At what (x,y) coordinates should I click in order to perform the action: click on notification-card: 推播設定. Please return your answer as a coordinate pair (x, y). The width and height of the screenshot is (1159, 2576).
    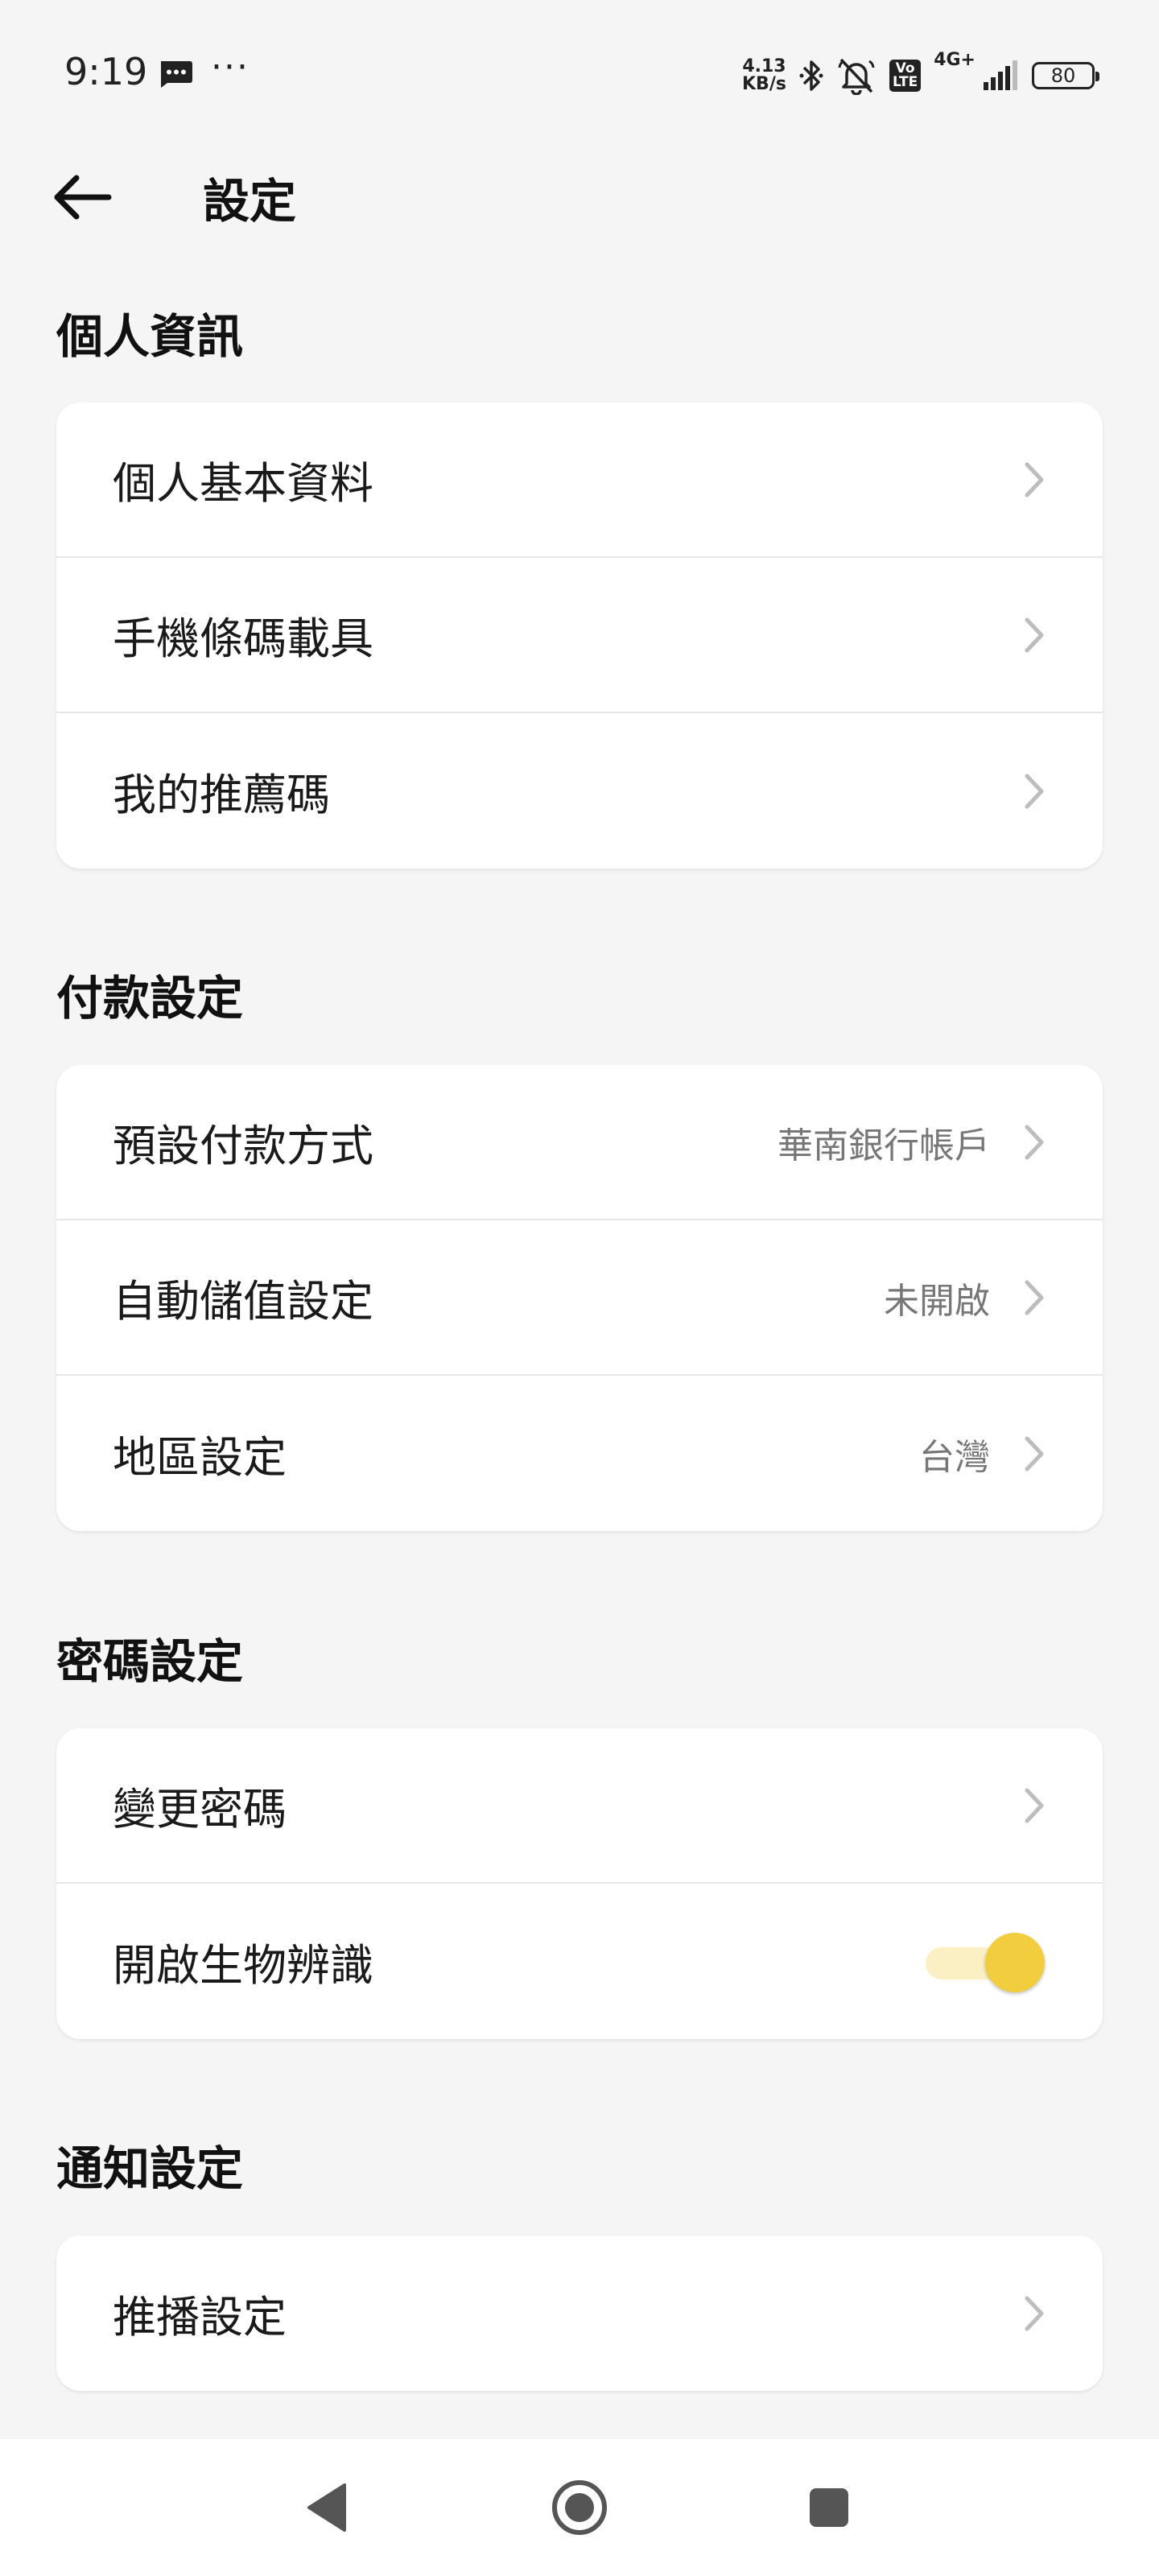
    Looking at the image, I should click on (579, 2313).